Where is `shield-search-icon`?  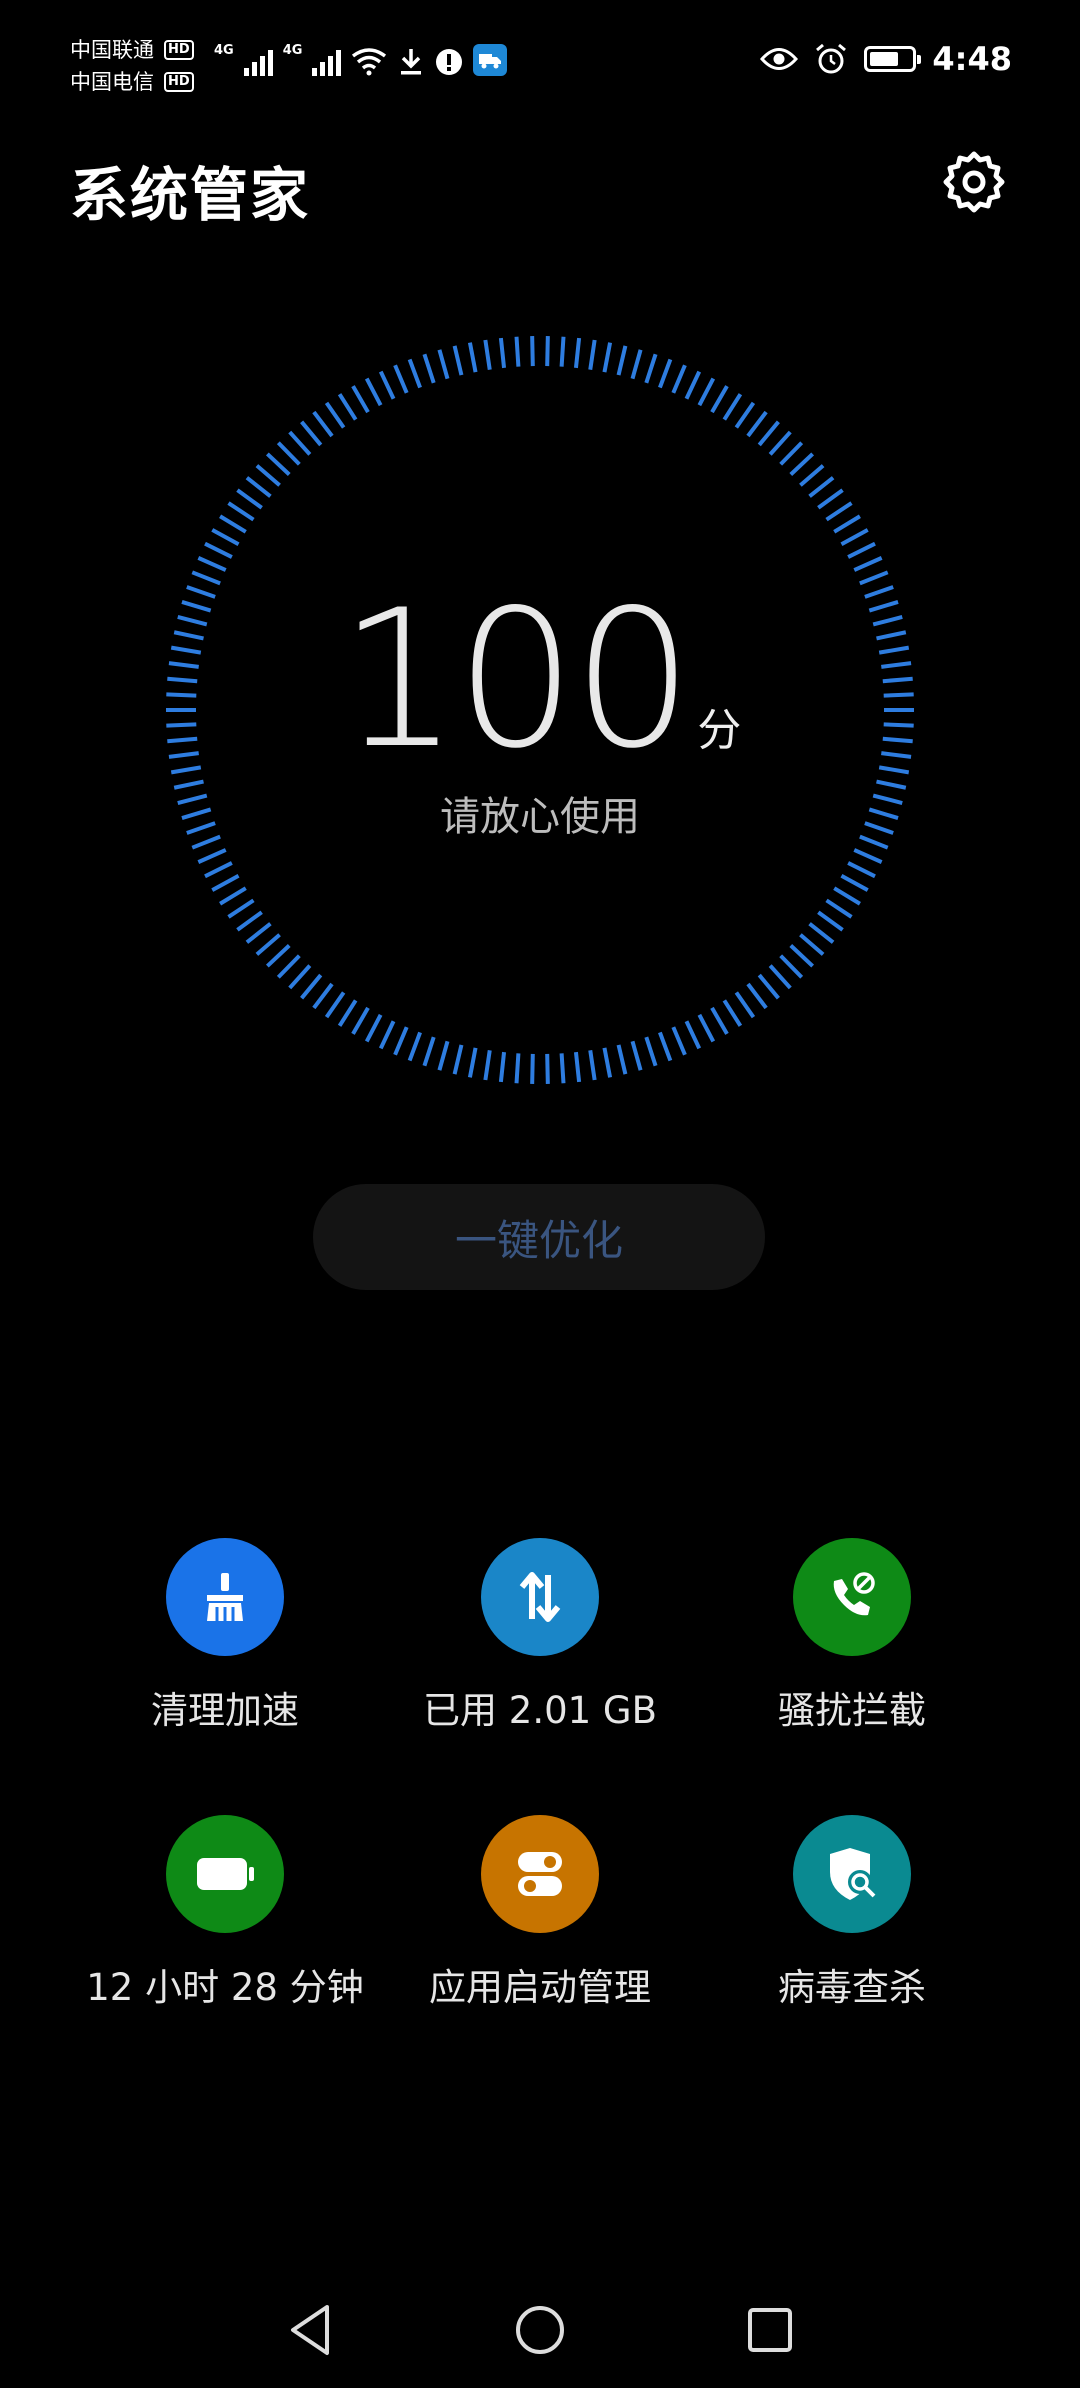
shield-search-icon is located at coordinates (852, 1874).